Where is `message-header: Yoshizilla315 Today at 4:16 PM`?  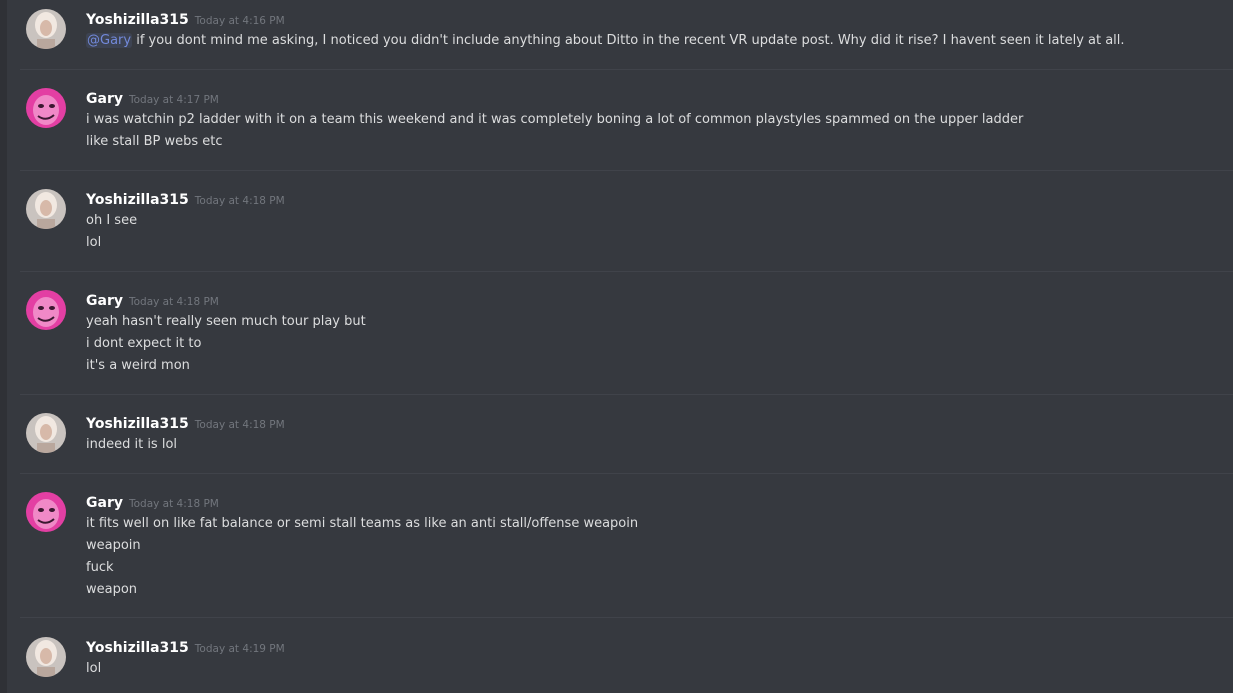 message-header: Yoshizilla315 Today at 4:16 PM is located at coordinates (185, 20).